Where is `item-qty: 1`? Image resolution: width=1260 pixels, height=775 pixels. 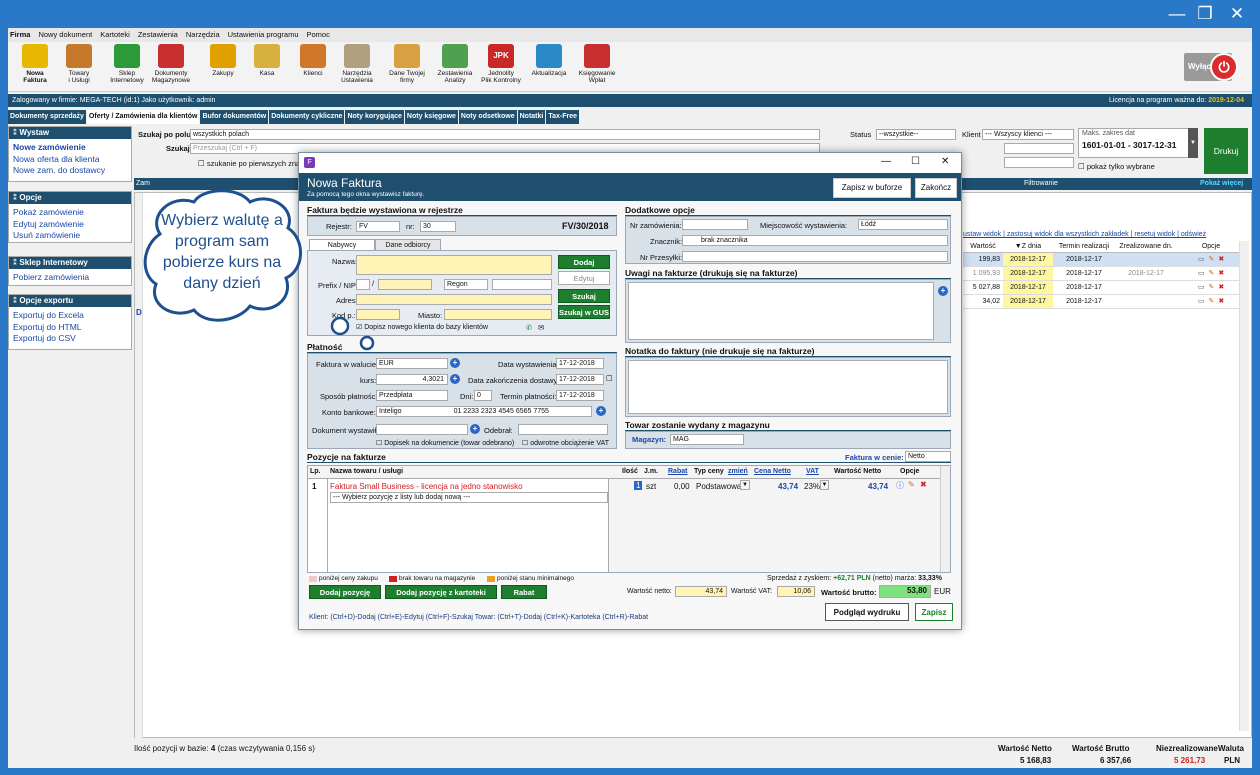
item-qty: 1 is located at coordinates (638, 485).